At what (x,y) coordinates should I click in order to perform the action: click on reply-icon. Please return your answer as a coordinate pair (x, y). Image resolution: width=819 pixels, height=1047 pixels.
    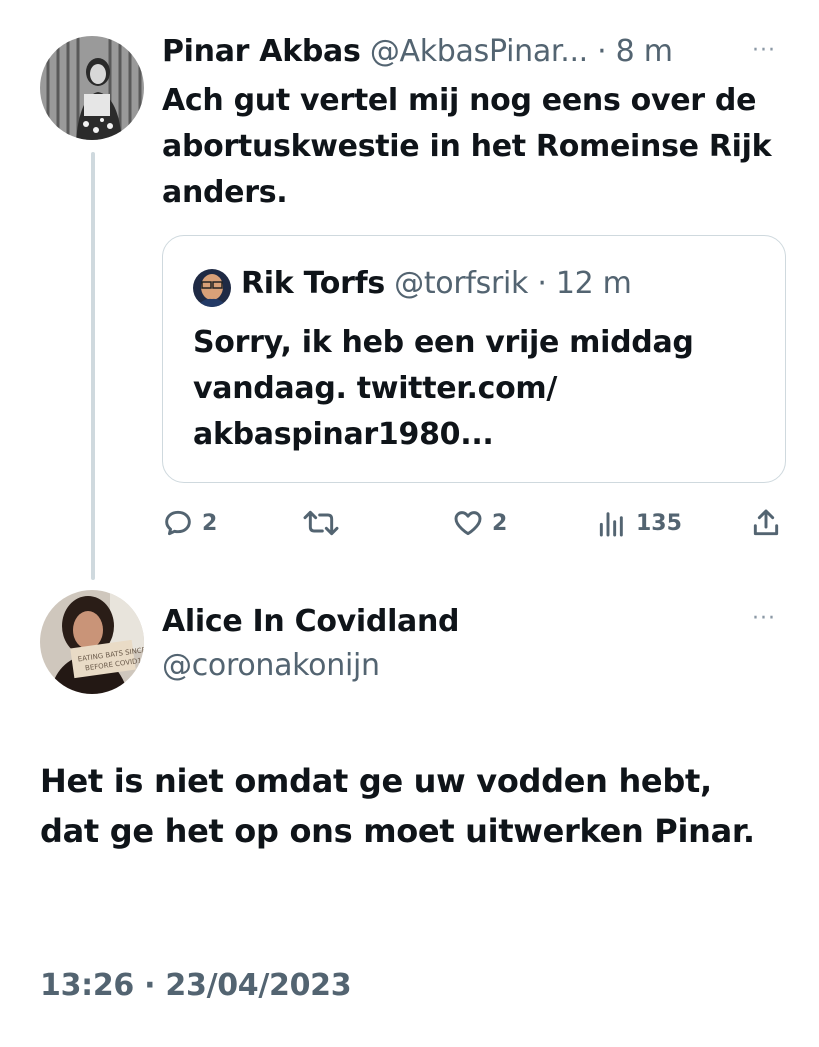
    Looking at the image, I should click on (178, 523).